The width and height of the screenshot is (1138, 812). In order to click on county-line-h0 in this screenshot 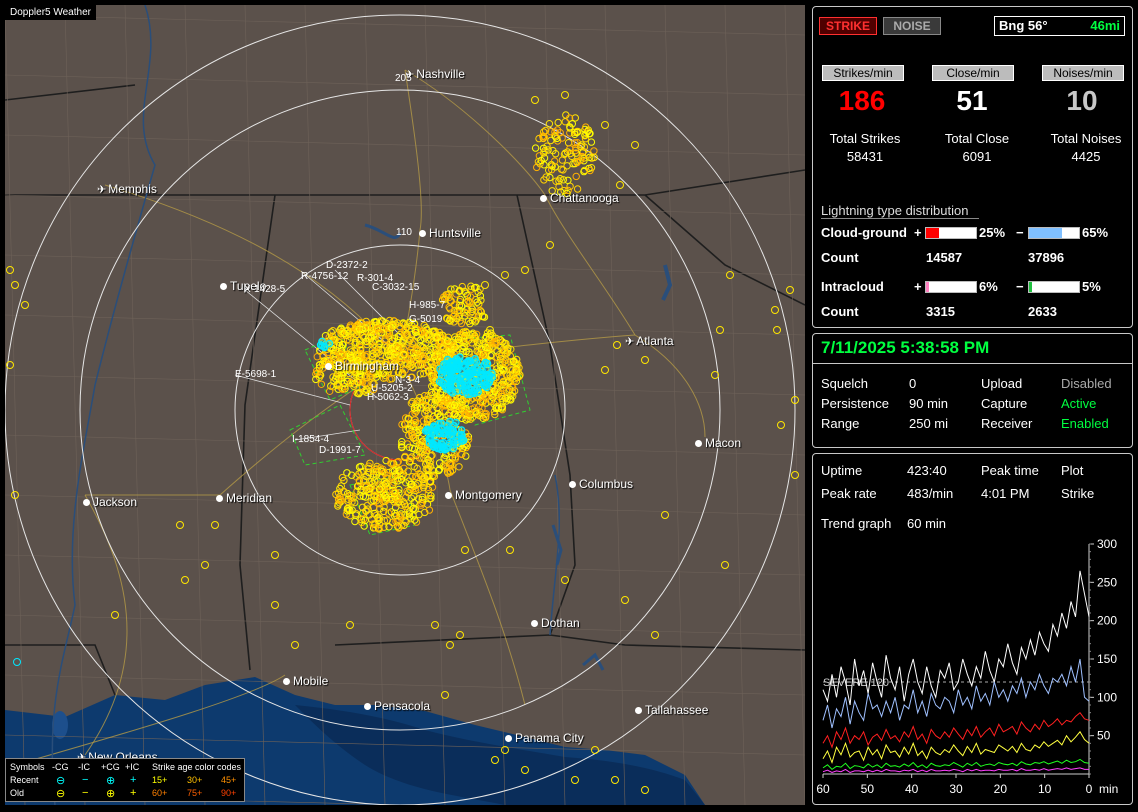, I will do `click(405, 25)`.